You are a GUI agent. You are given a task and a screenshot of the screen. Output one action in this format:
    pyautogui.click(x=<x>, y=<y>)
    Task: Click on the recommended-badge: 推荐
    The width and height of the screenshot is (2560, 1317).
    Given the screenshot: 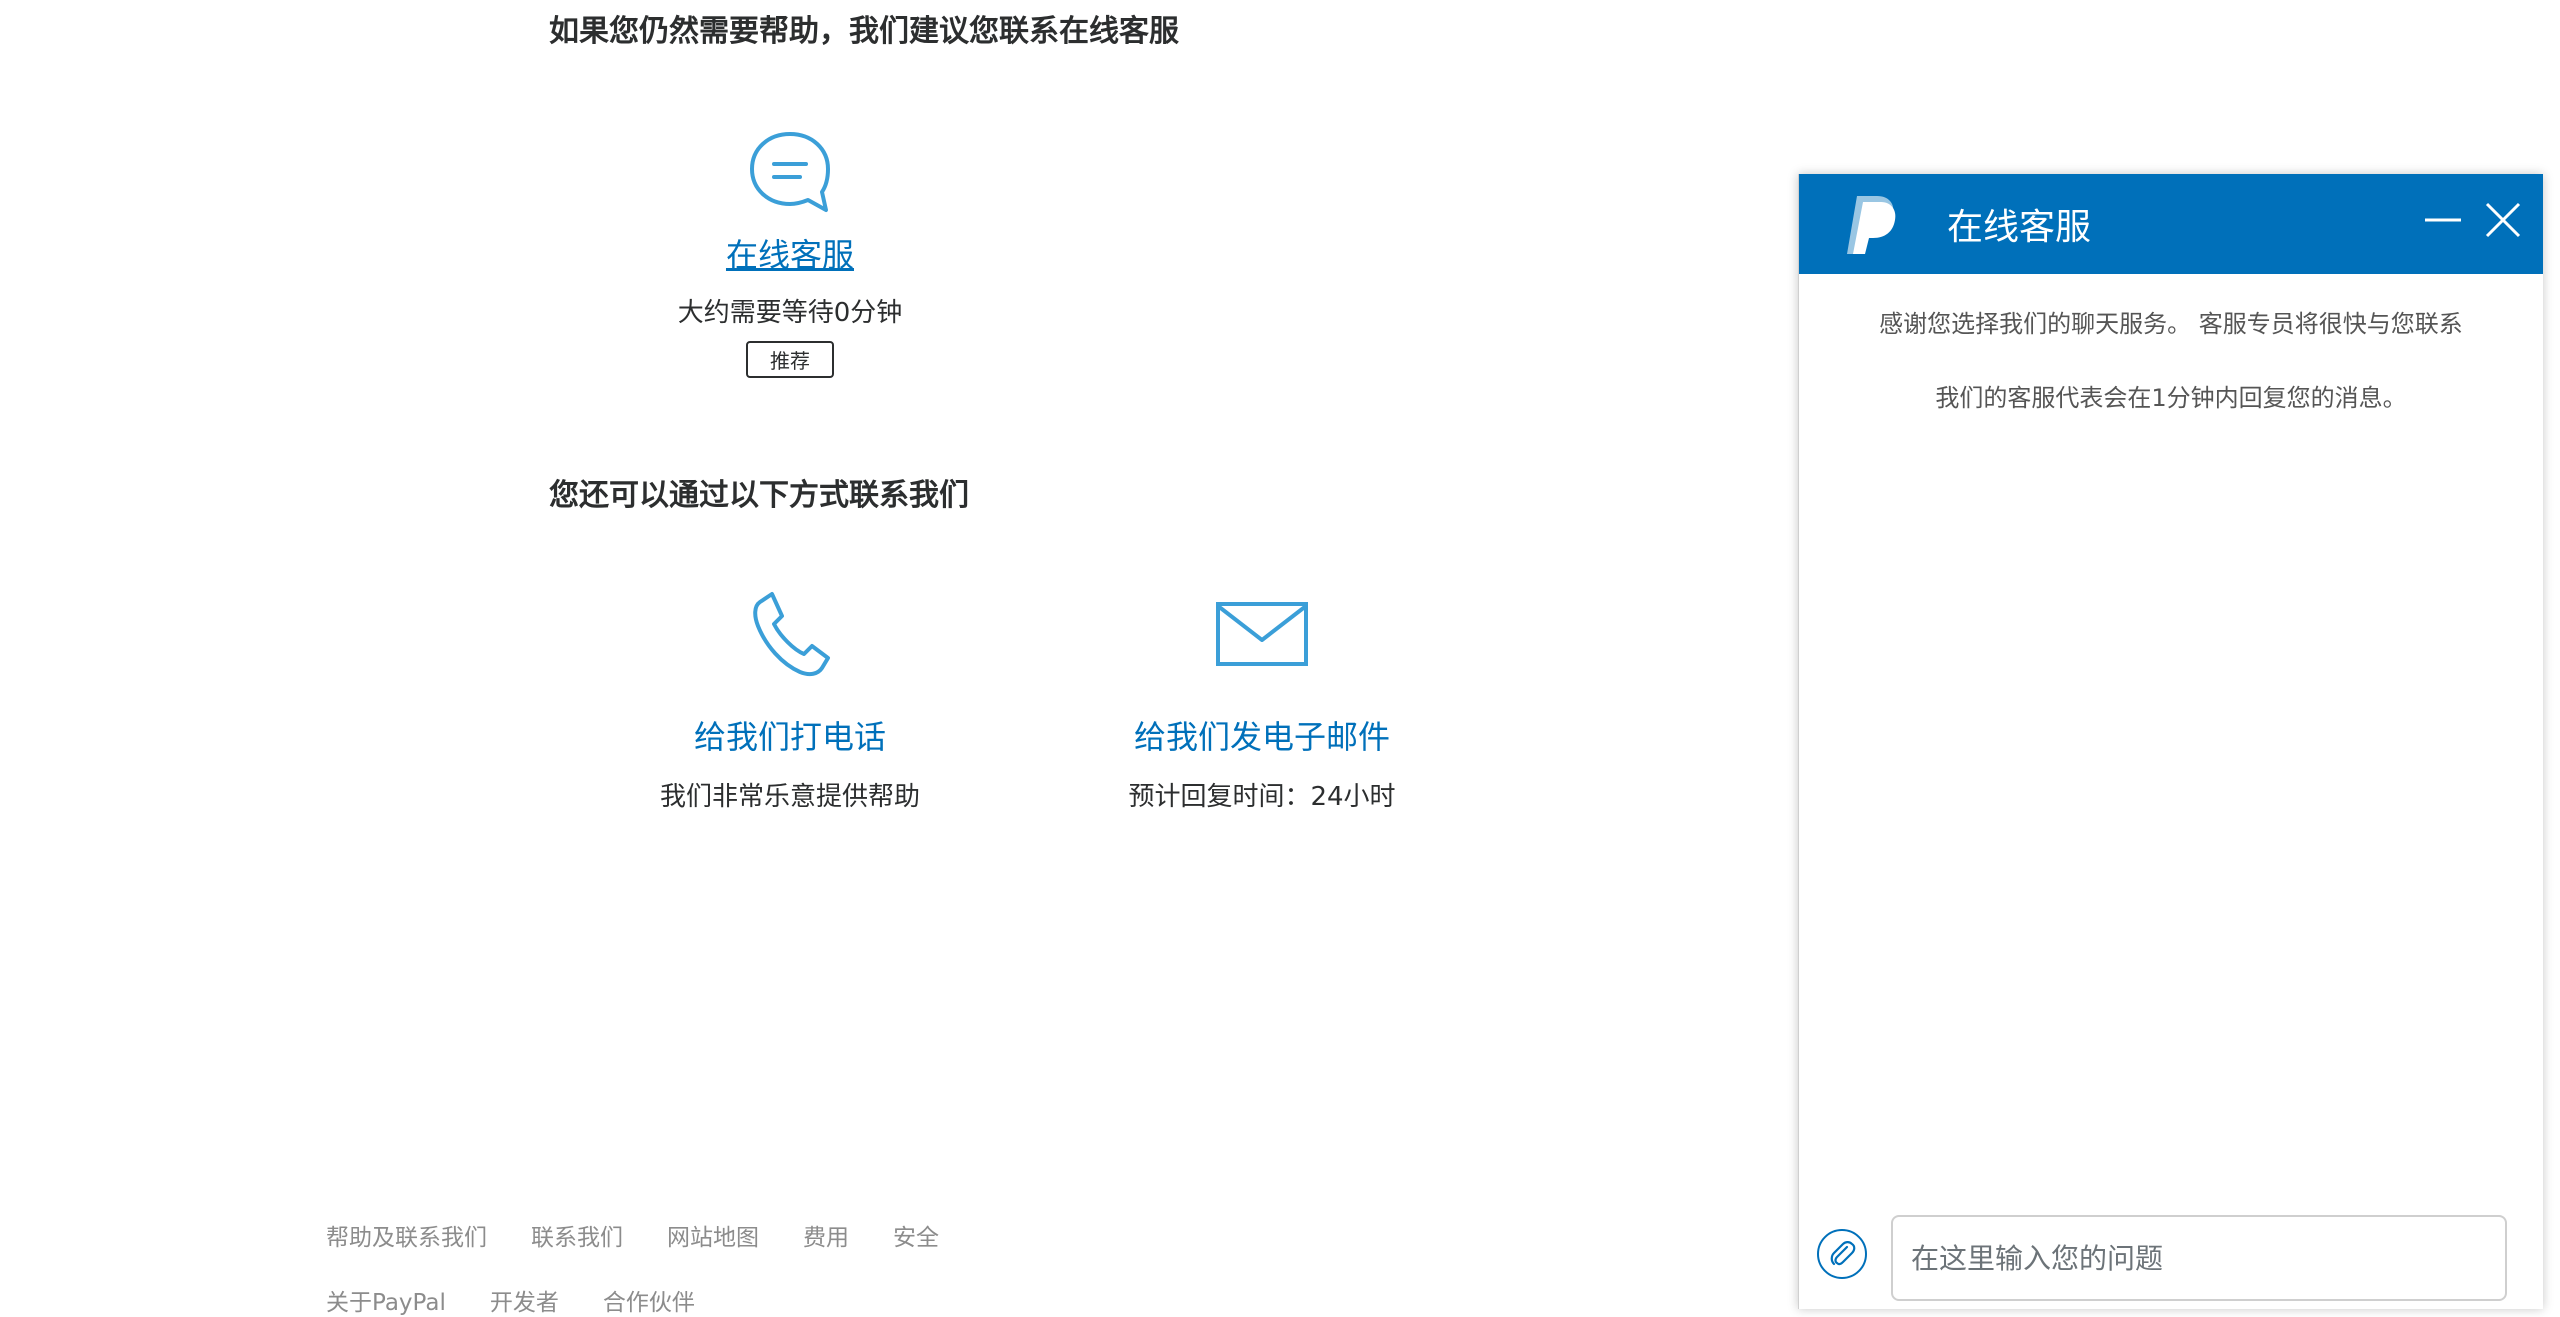 What is the action you would take?
    pyautogui.click(x=790, y=359)
    